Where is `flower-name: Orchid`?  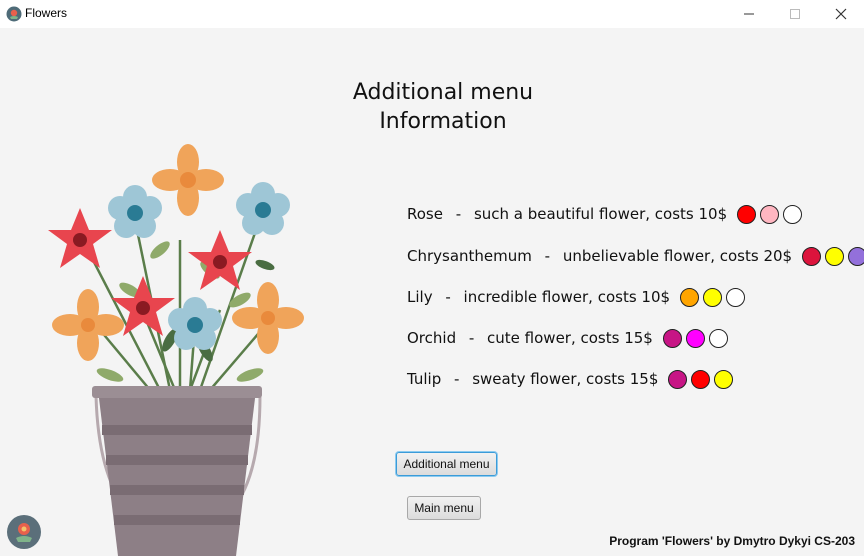 flower-name: Orchid is located at coordinates (432, 338).